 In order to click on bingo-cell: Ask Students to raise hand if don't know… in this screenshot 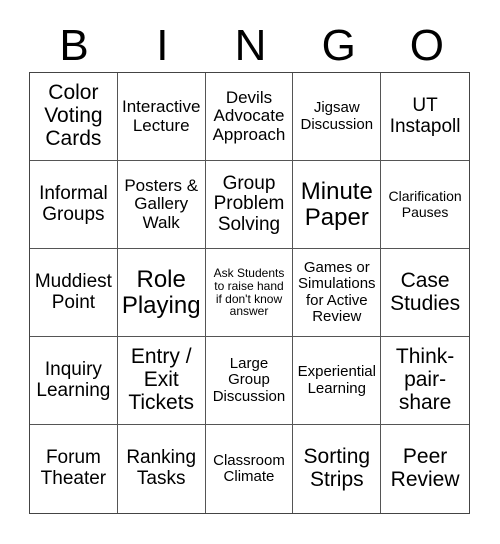, I will do `click(249, 293)`.